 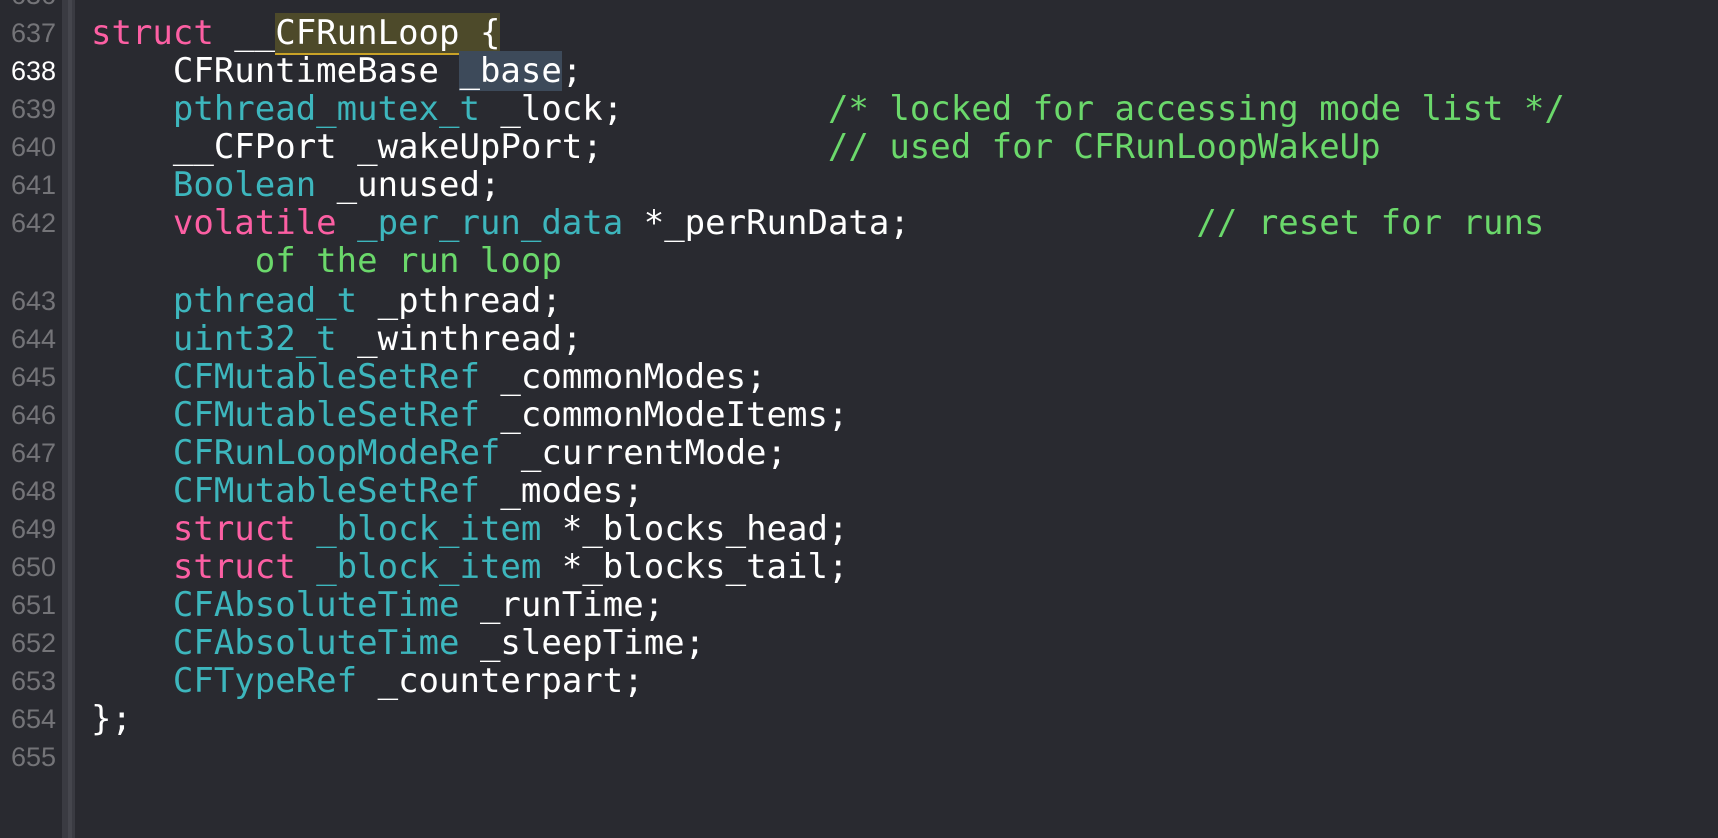 What do you see at coordinates (500, 681) in the screenshot?
I see `code-text: _counterpart;` at bounding box center [500, 681].